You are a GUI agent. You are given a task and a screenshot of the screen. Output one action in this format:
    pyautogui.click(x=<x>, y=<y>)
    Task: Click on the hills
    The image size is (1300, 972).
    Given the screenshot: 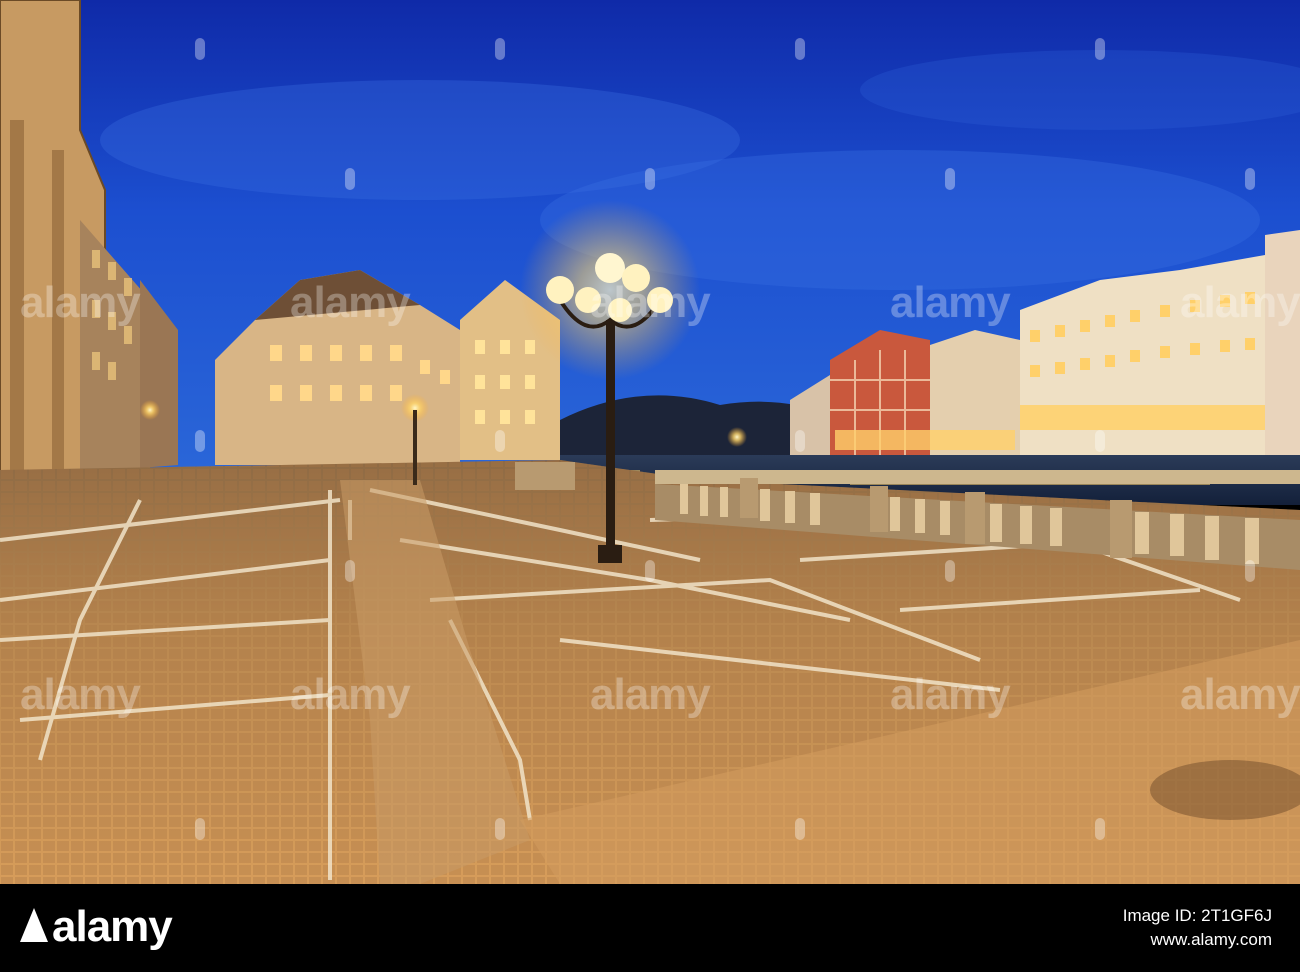 What is the action you would take?
    pyautogui.click(x=695, y=427)
    